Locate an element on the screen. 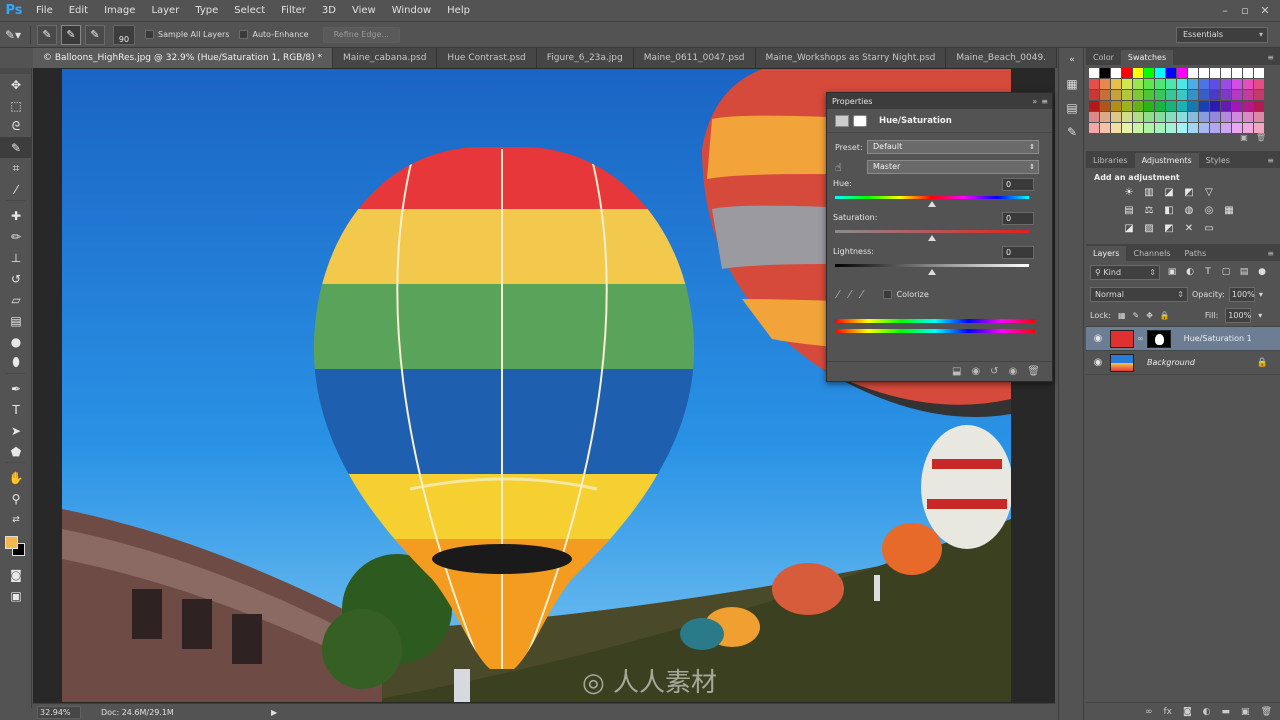 This screenshot has height=720, width=1280. collapse-panel-icon: » is located at coordinates (1034, 101).